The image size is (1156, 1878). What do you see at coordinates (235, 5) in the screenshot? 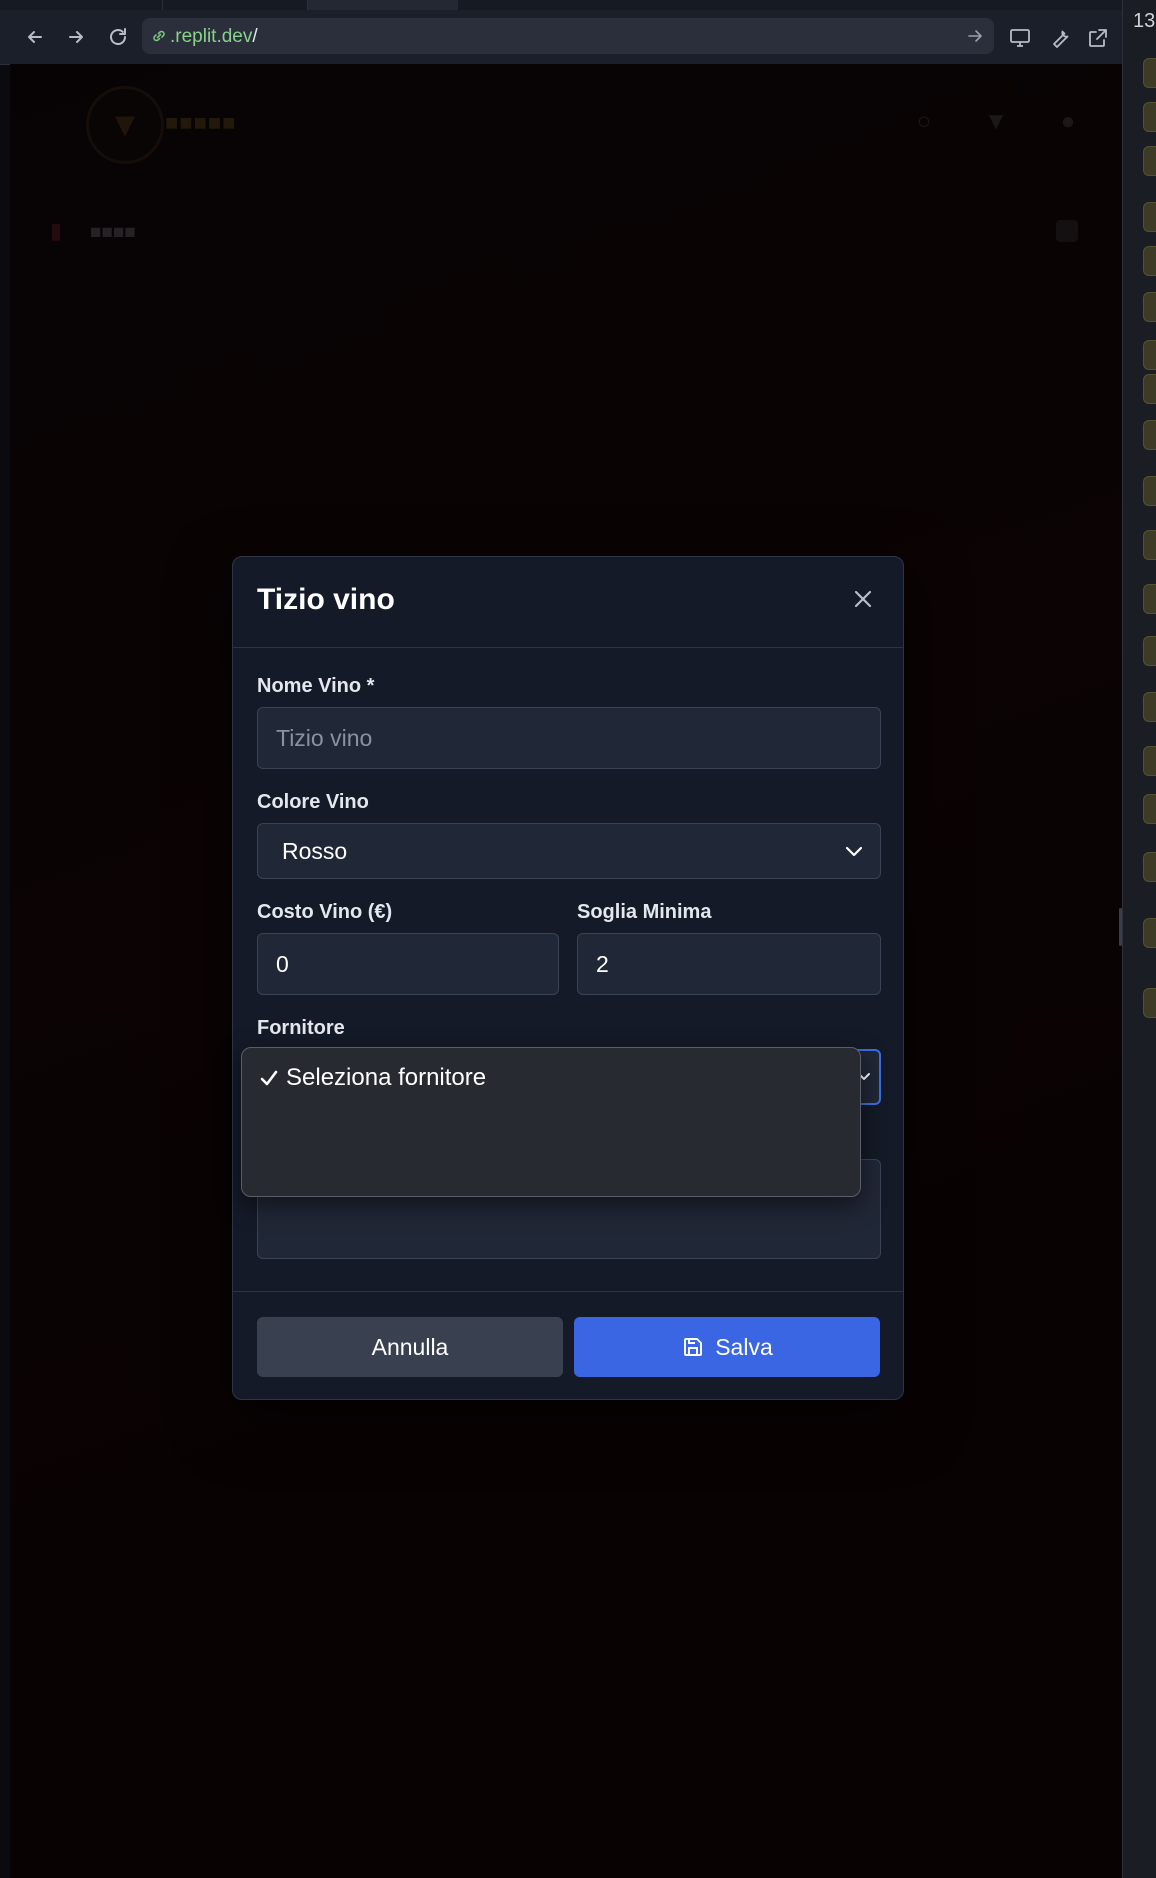
I see `browser-tab` at bounding box center [235, 5].